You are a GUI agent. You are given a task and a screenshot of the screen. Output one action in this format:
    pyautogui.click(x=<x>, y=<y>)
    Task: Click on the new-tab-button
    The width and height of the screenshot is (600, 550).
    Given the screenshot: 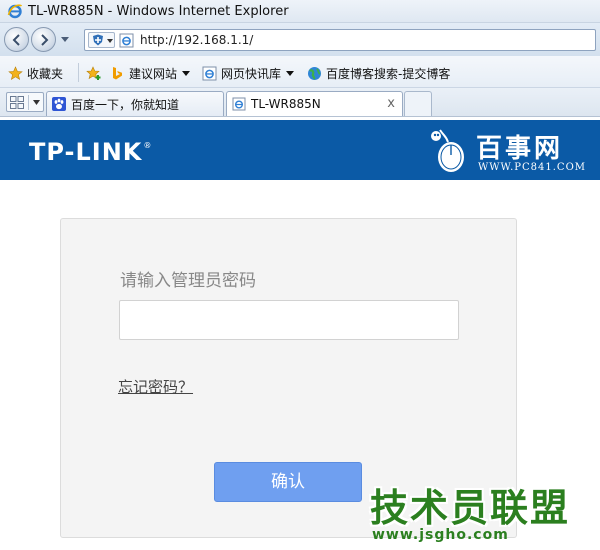 What is the action you would take?
    pyautogui.click(x=418, y=103)
    